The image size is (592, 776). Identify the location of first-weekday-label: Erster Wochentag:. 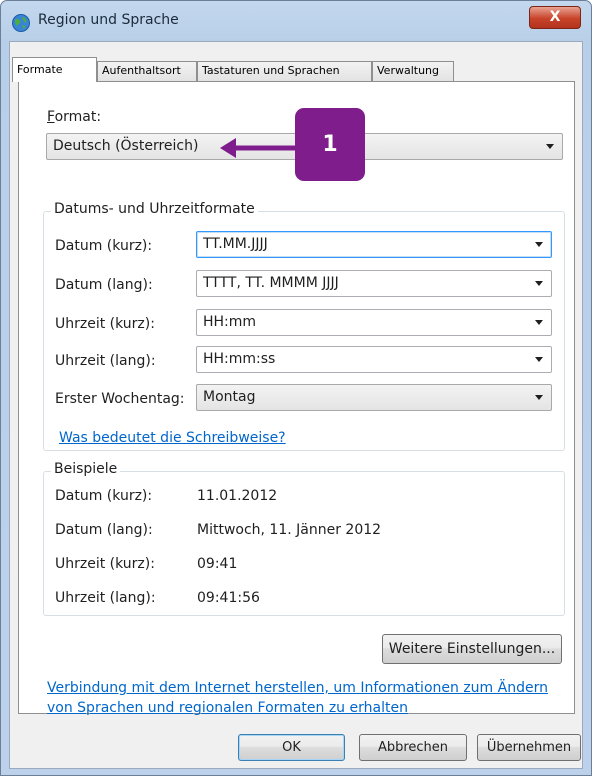
(120, 399).